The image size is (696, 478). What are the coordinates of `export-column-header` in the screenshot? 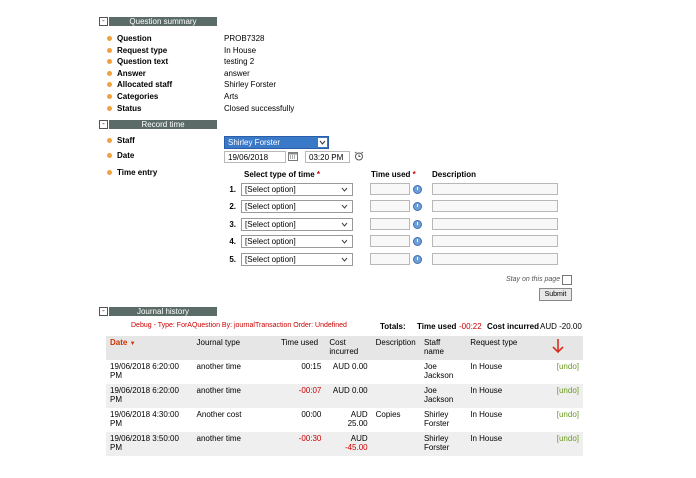 It's located at (564, 348).